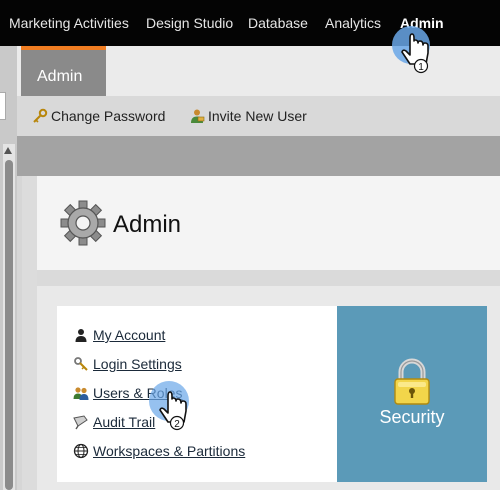 The image size is (500, 490). What do you see at coordinates (83, 223) in the screenshot?
I see `gear-icon` at bounding box center [83, 223].